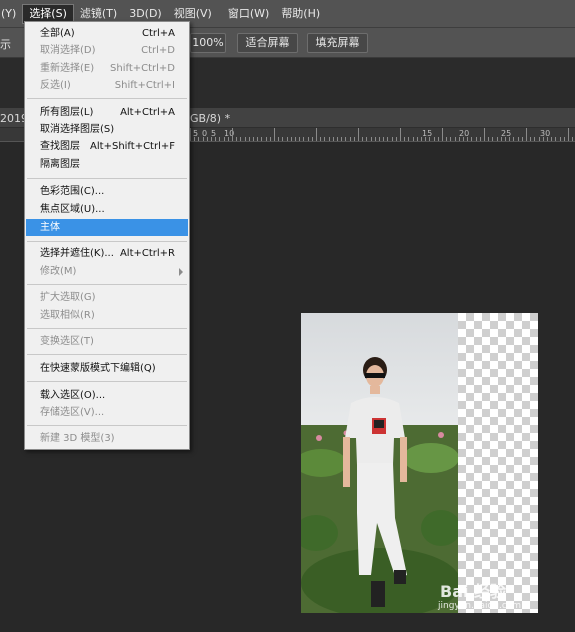  What do you see at coordinates (210, 118) in the screenshot?
I see `document-tab-title-right: GB/8) *` at bounding box center [210, 118].